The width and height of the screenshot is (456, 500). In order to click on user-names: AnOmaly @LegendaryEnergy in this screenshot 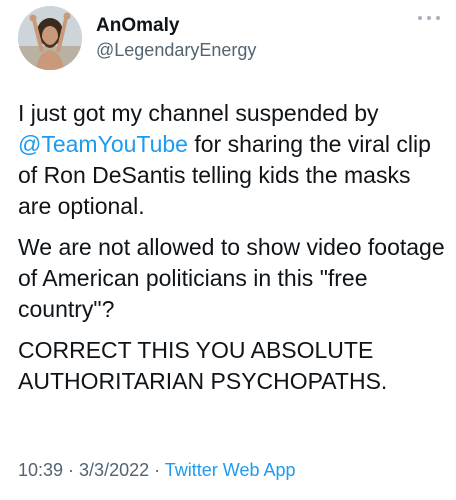, I will do `click(176, 38)`.